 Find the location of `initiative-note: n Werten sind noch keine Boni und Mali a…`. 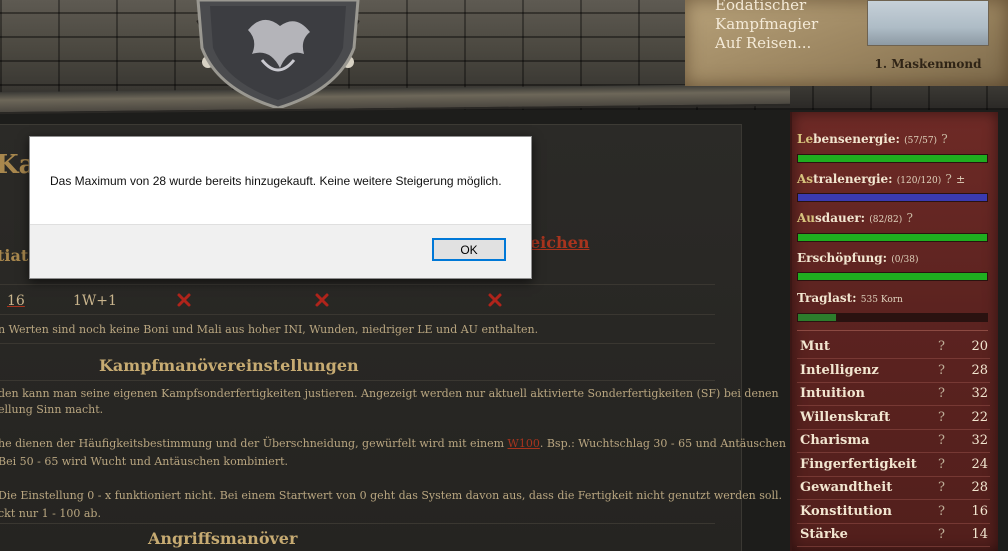

initiative-note: n Werten sind noch keine Boni und Mali a… is located at coordinates (269, 329).